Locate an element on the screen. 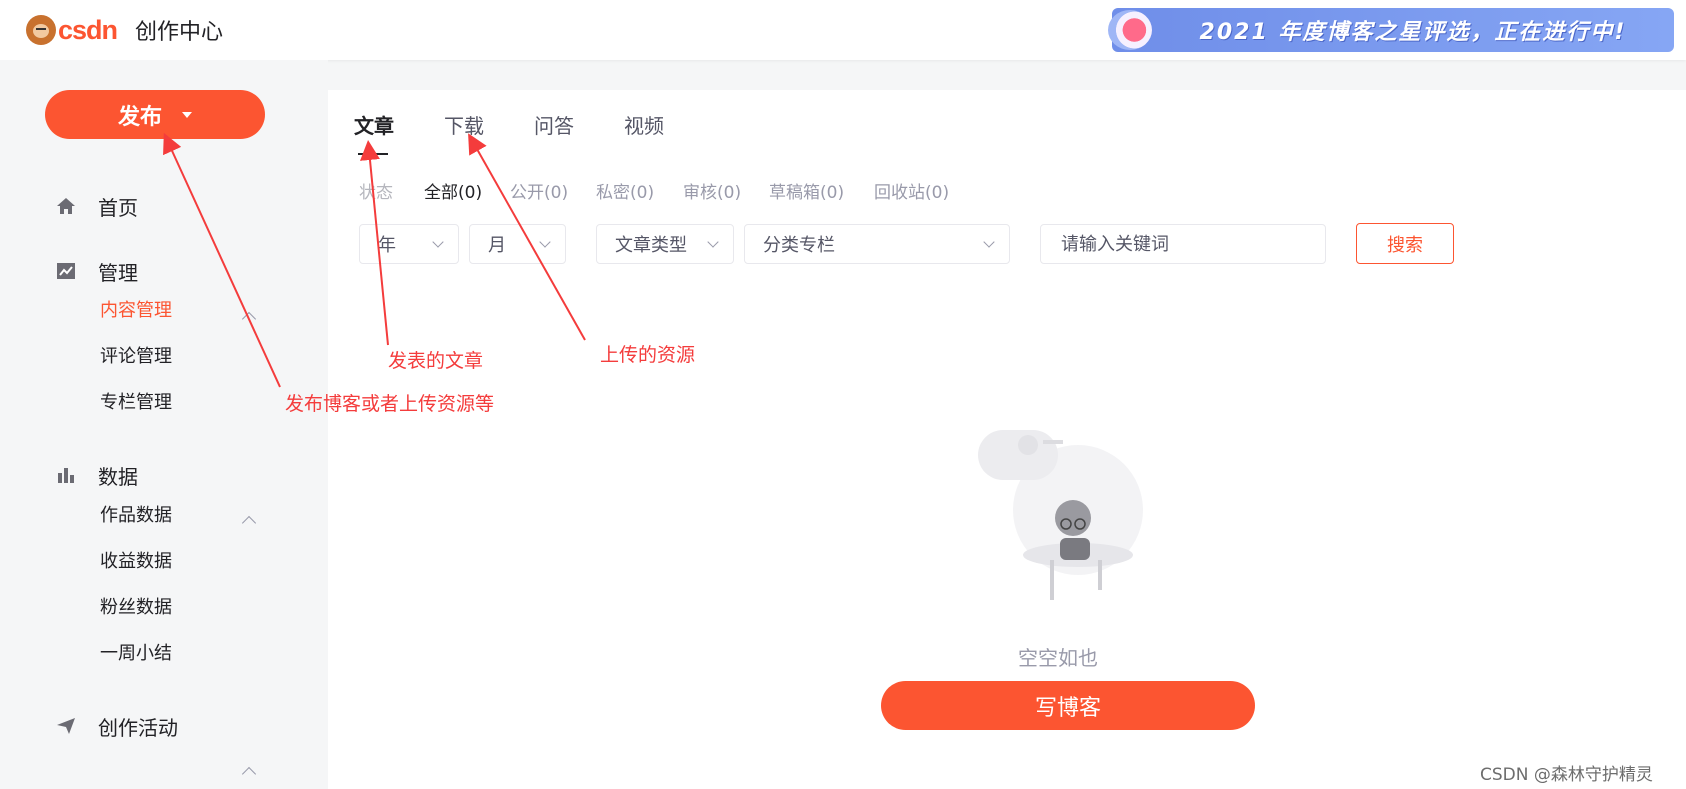 The width and height of the screenshot is (1686, 789). home-icon is located at coordinates (66, 206).